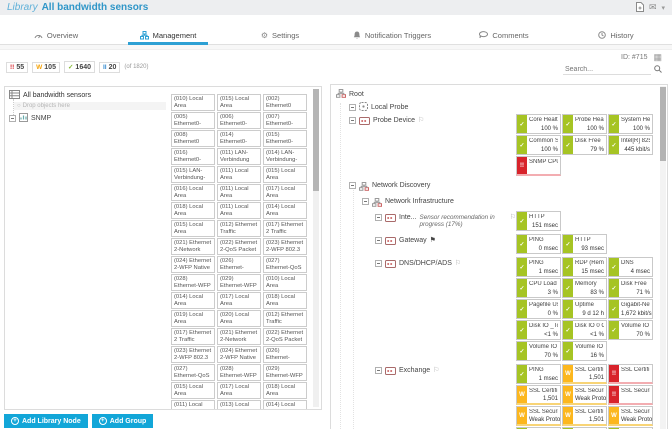 The height and width of the screenshot is (429, 672). I want to click on search-input, so click(607, 70).